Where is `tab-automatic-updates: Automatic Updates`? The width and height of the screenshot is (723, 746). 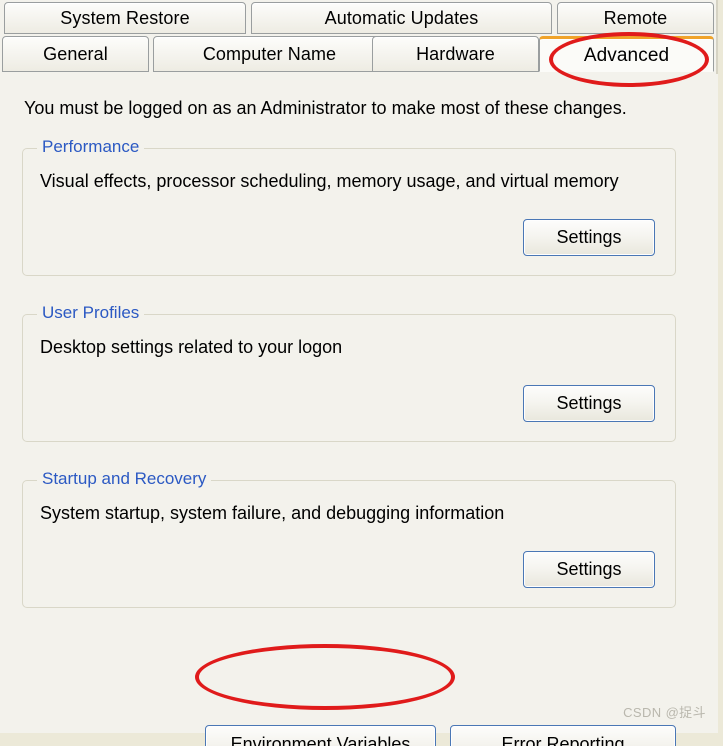 tab-automatic-updates: Automatic Updates is located at coordinates (401, 18).